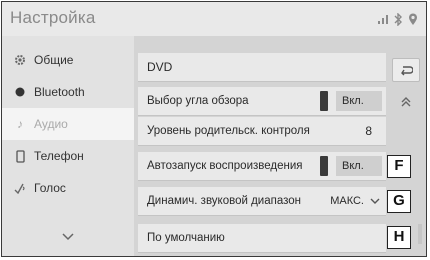  I want to click on gps-icon, so click(413, 19).